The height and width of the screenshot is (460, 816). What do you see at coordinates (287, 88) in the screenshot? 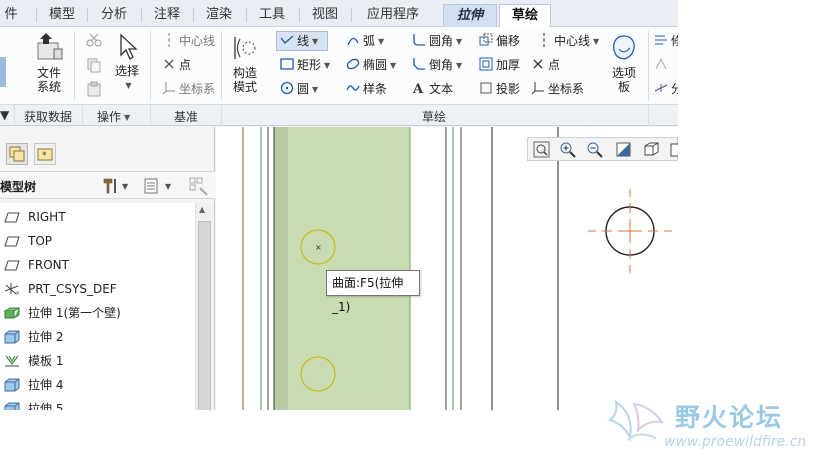
I see `circle-icon` at bounding box center [287, 88].